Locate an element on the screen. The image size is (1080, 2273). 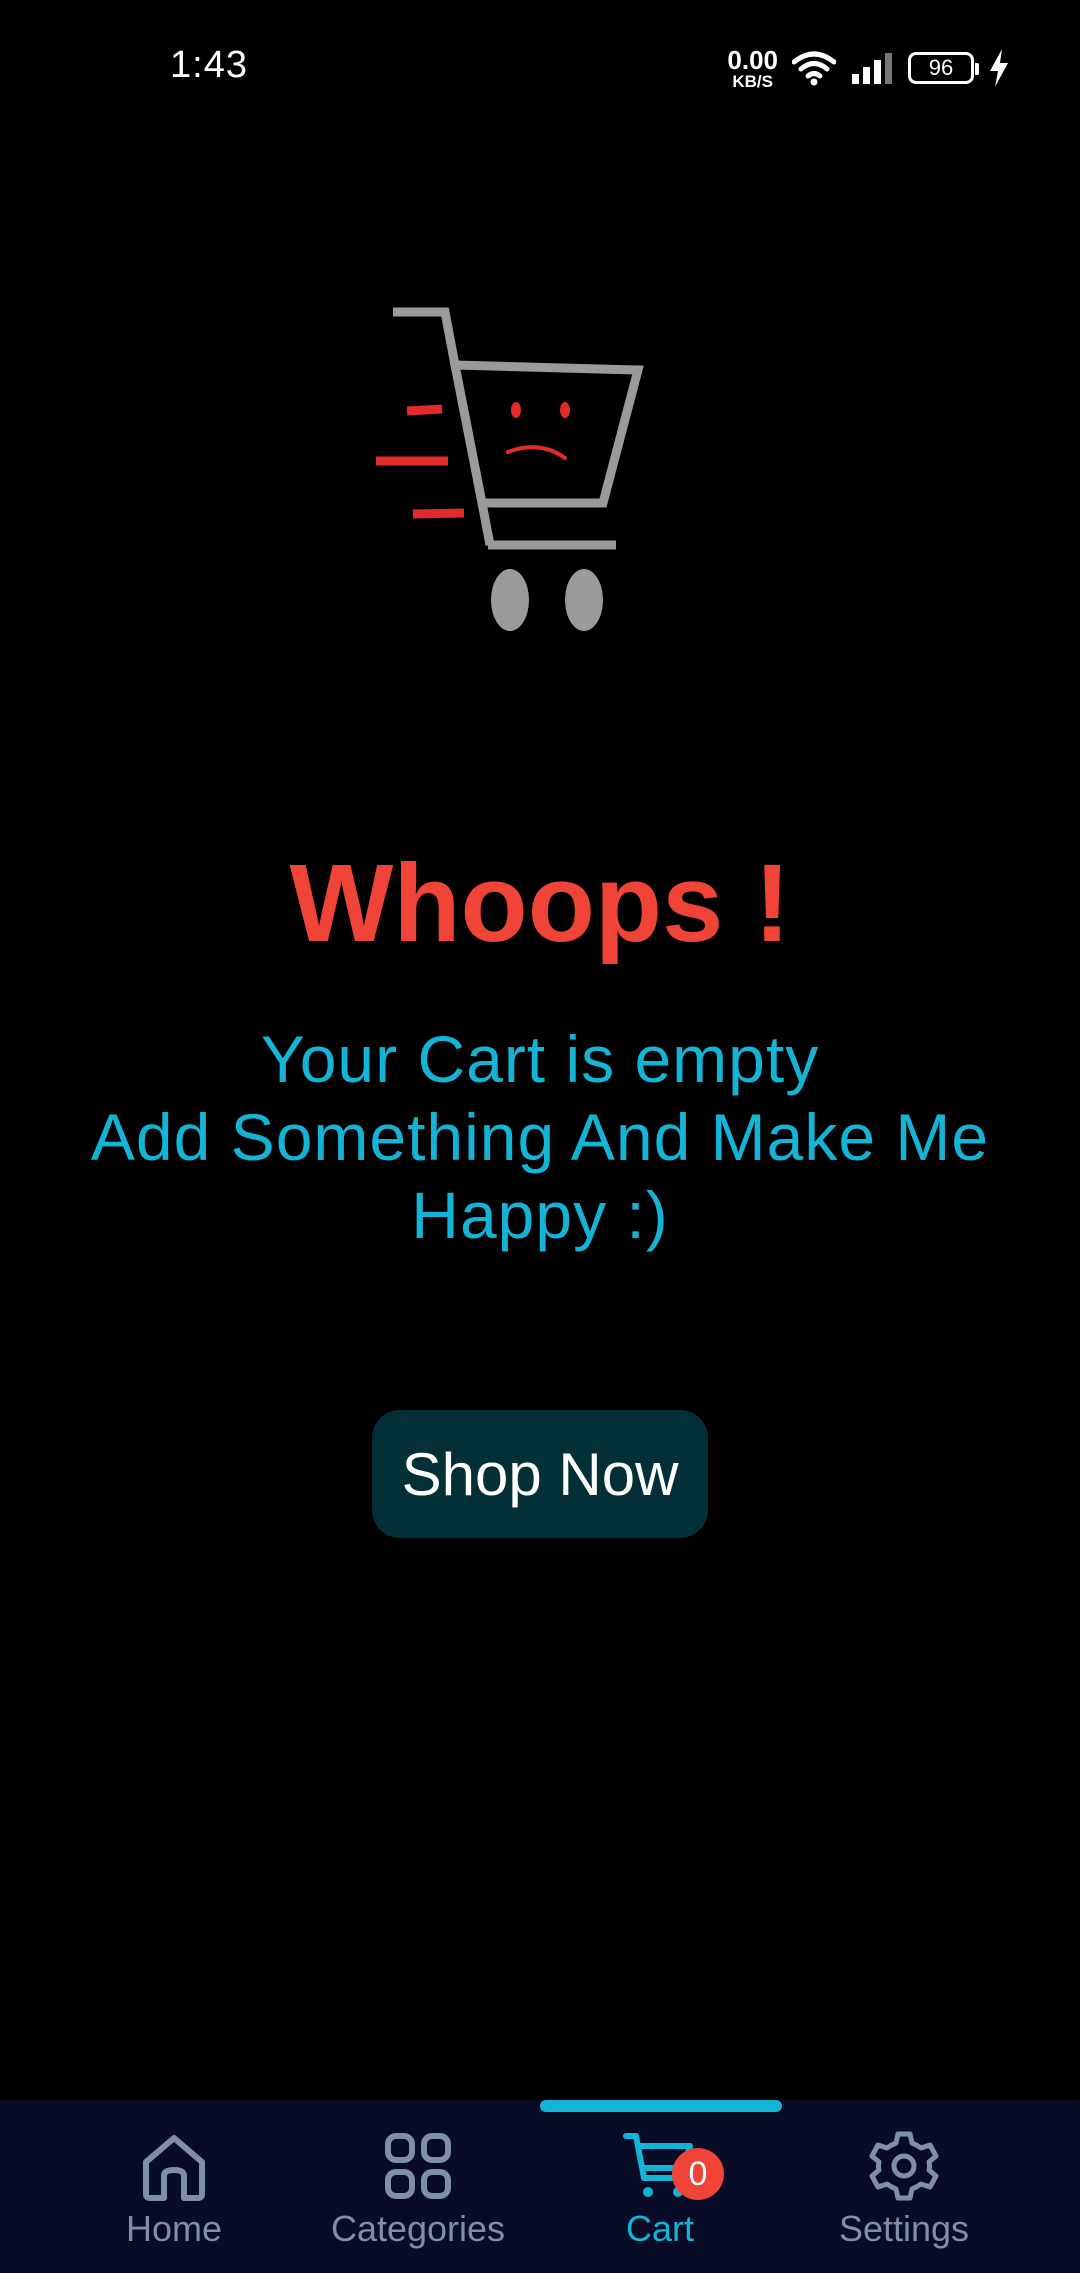
message-line: Happy :) is located at coordinates (540, 1215).